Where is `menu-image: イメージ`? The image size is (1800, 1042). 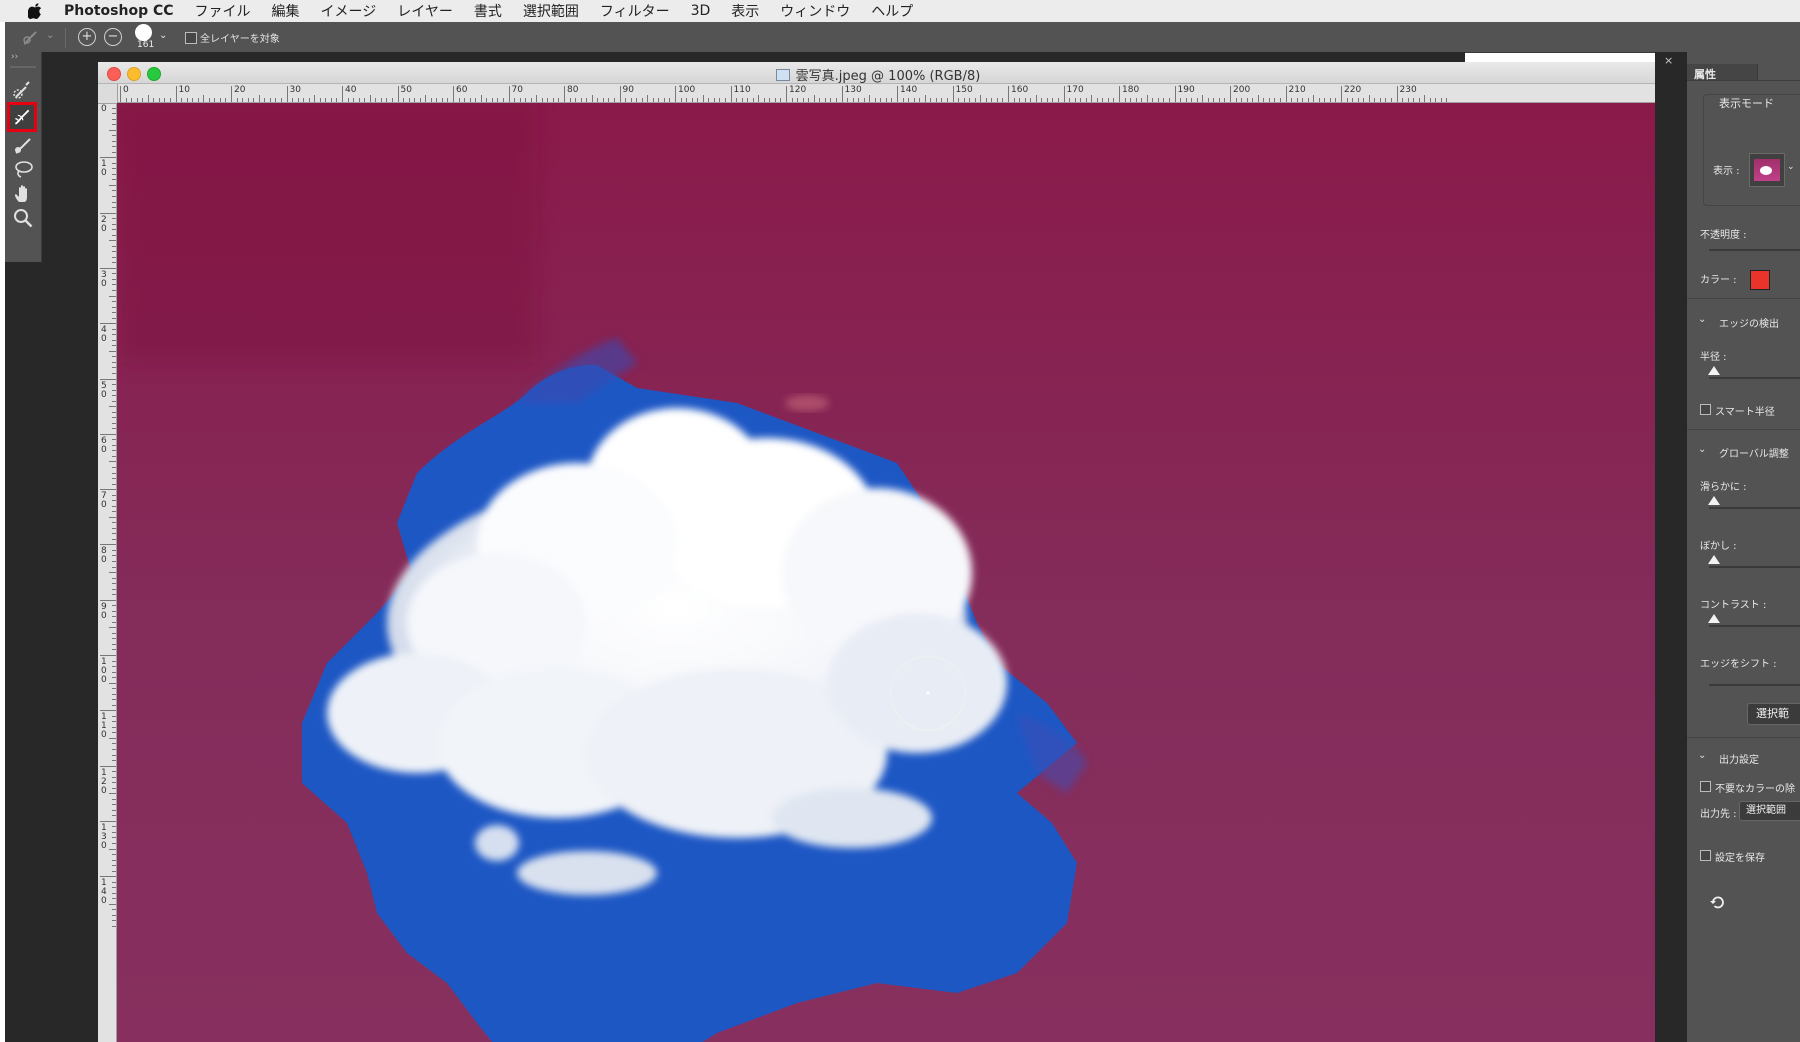
menu-image: イメージ is located at coordinates (349, 11).